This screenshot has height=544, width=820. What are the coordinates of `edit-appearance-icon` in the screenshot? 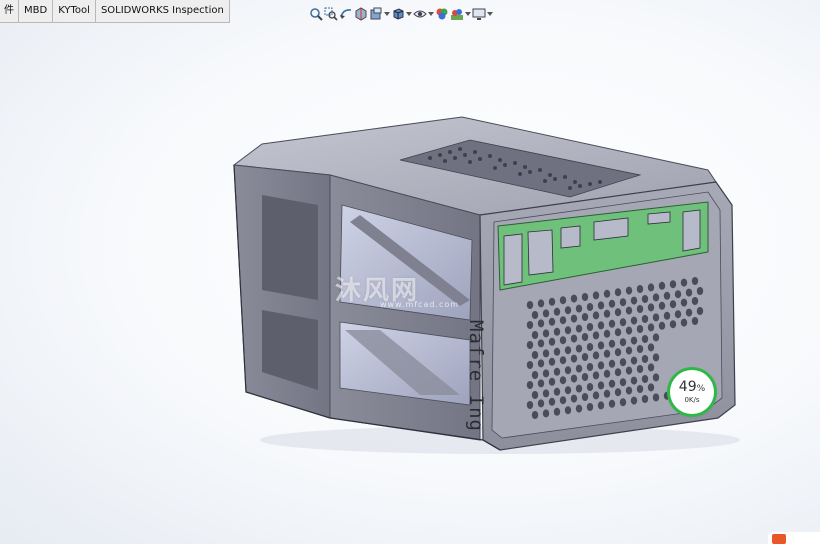 It's located at (457, 14).